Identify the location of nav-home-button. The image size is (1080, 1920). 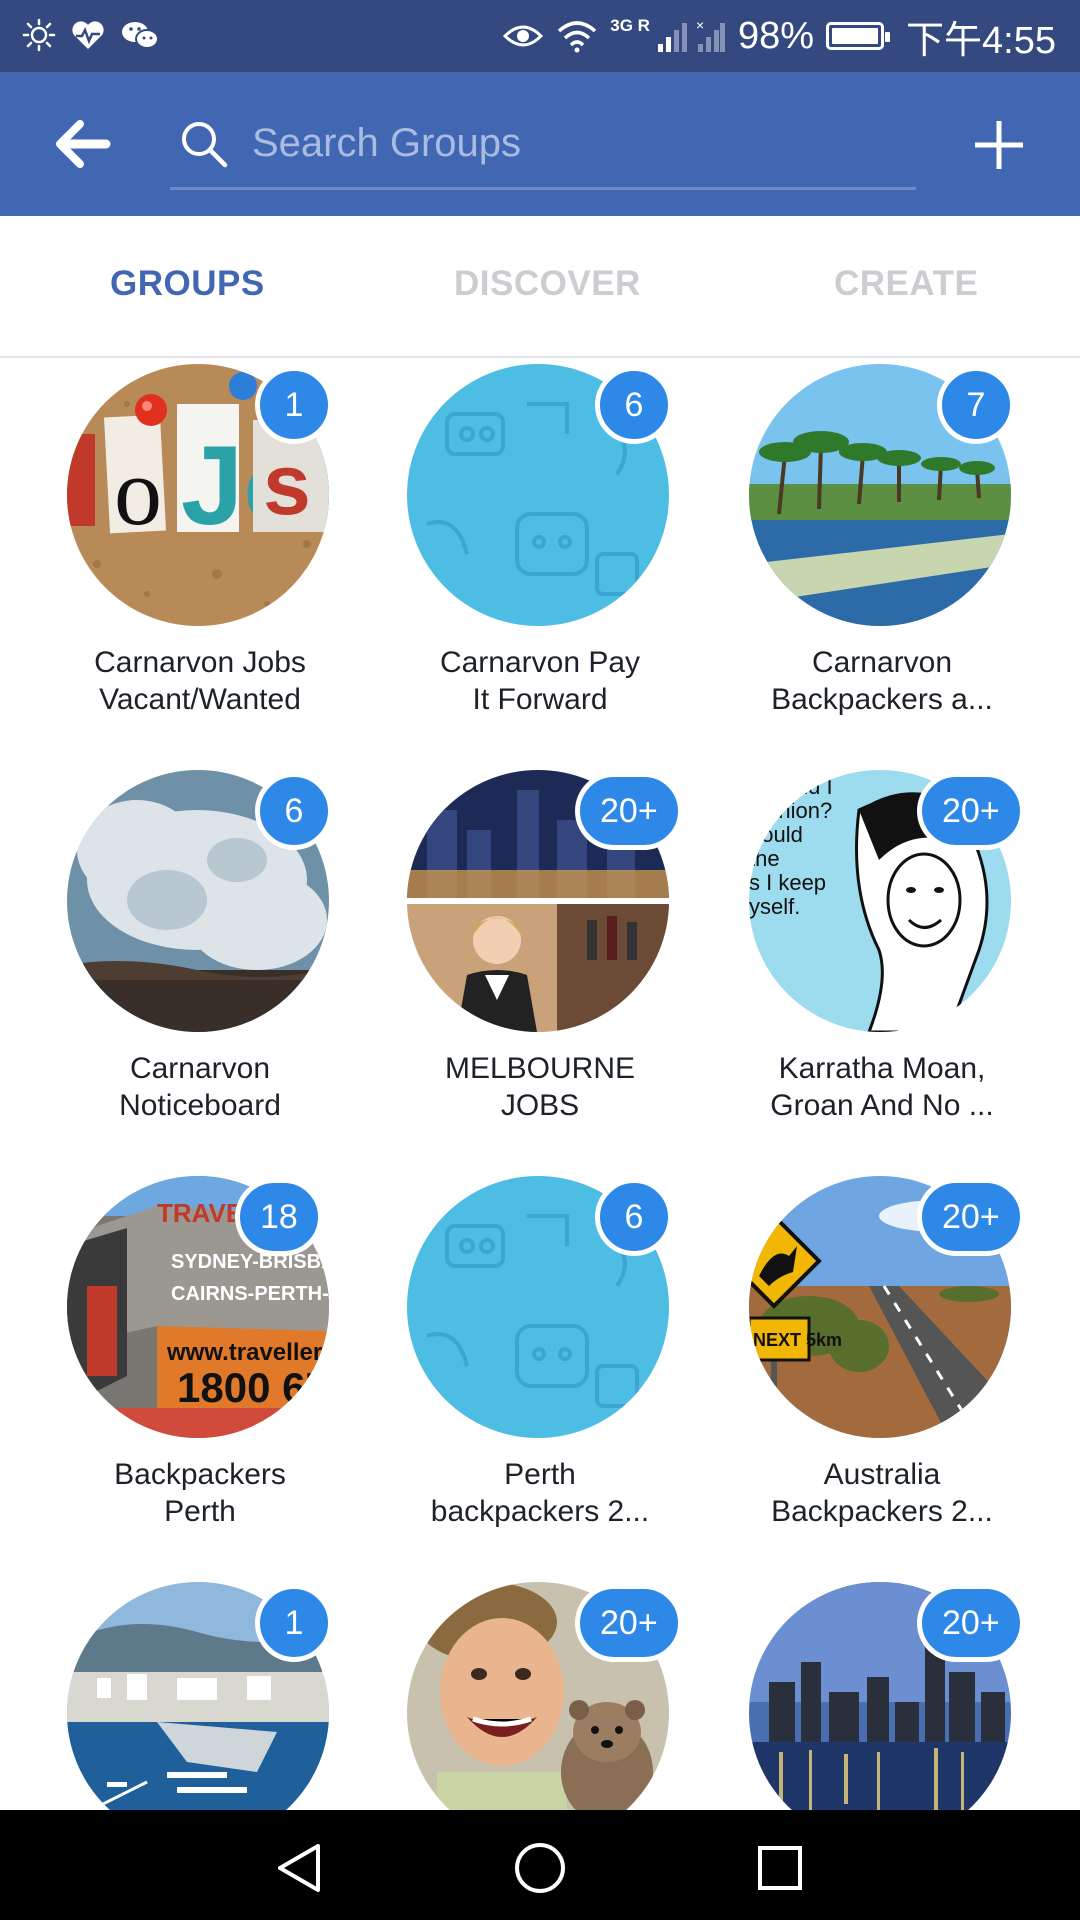
(540, 1868).